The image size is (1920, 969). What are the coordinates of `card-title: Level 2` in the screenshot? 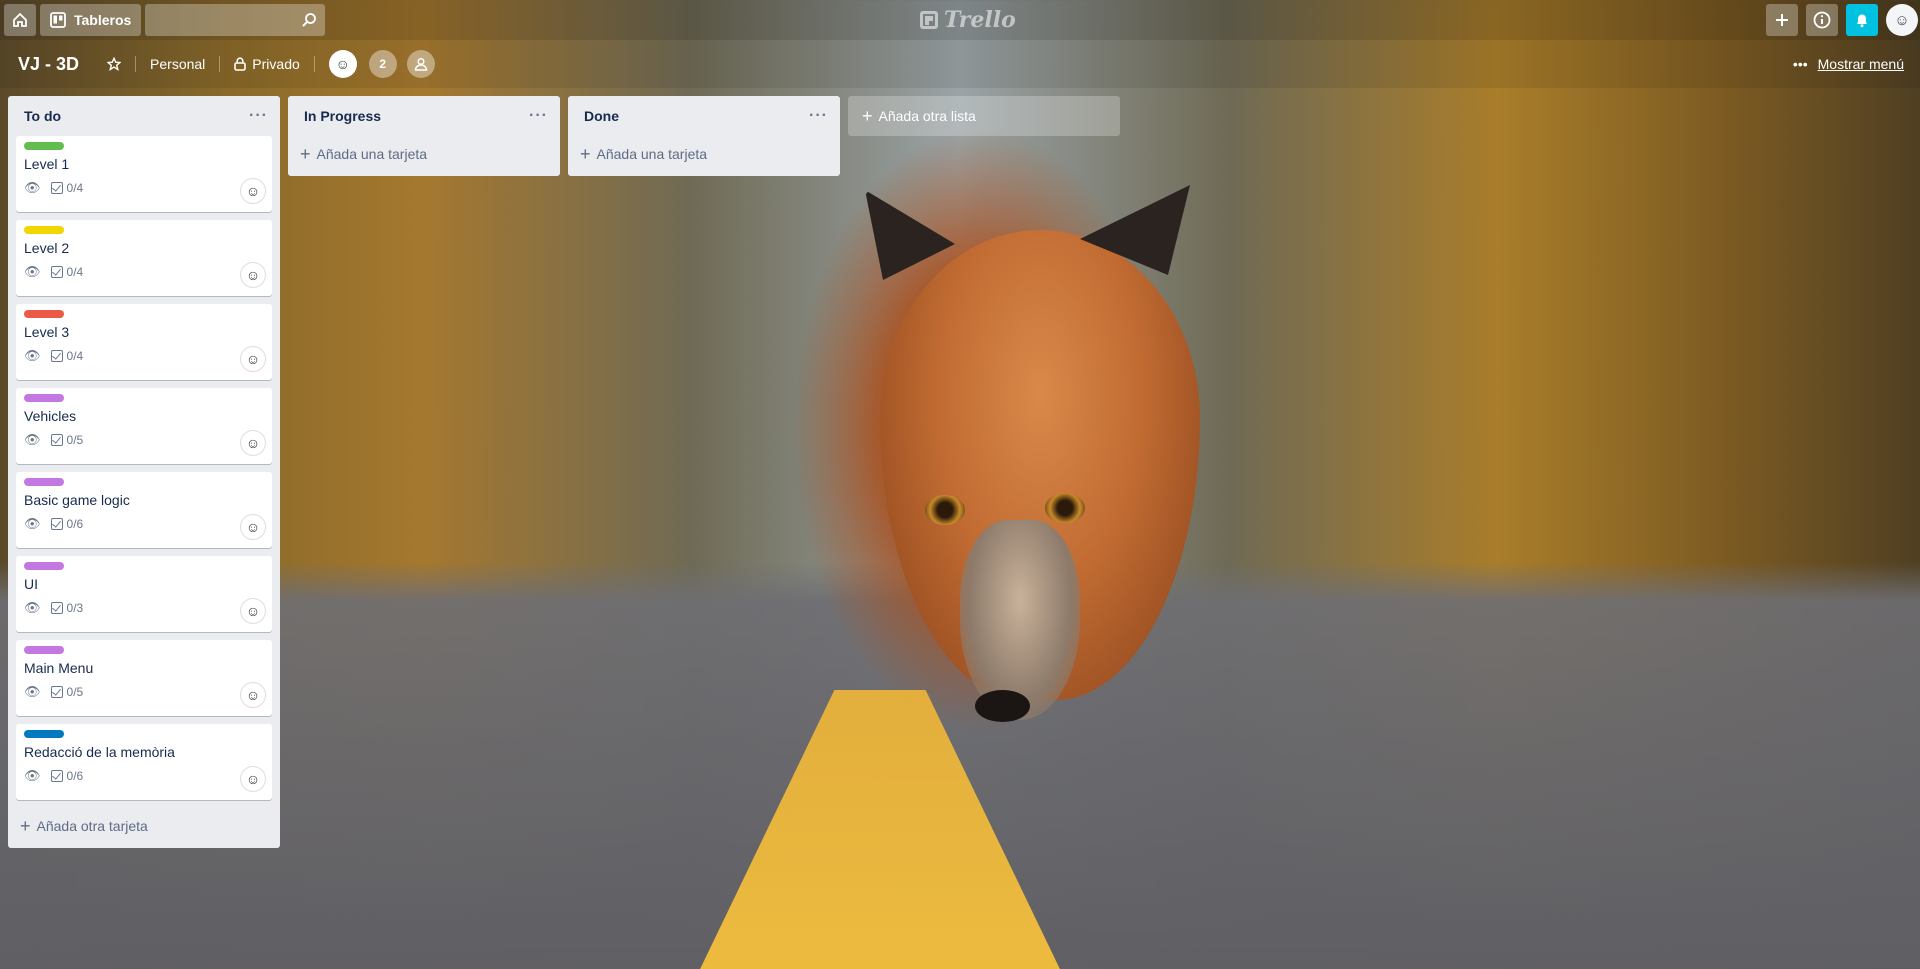 It's located at (47, 248).